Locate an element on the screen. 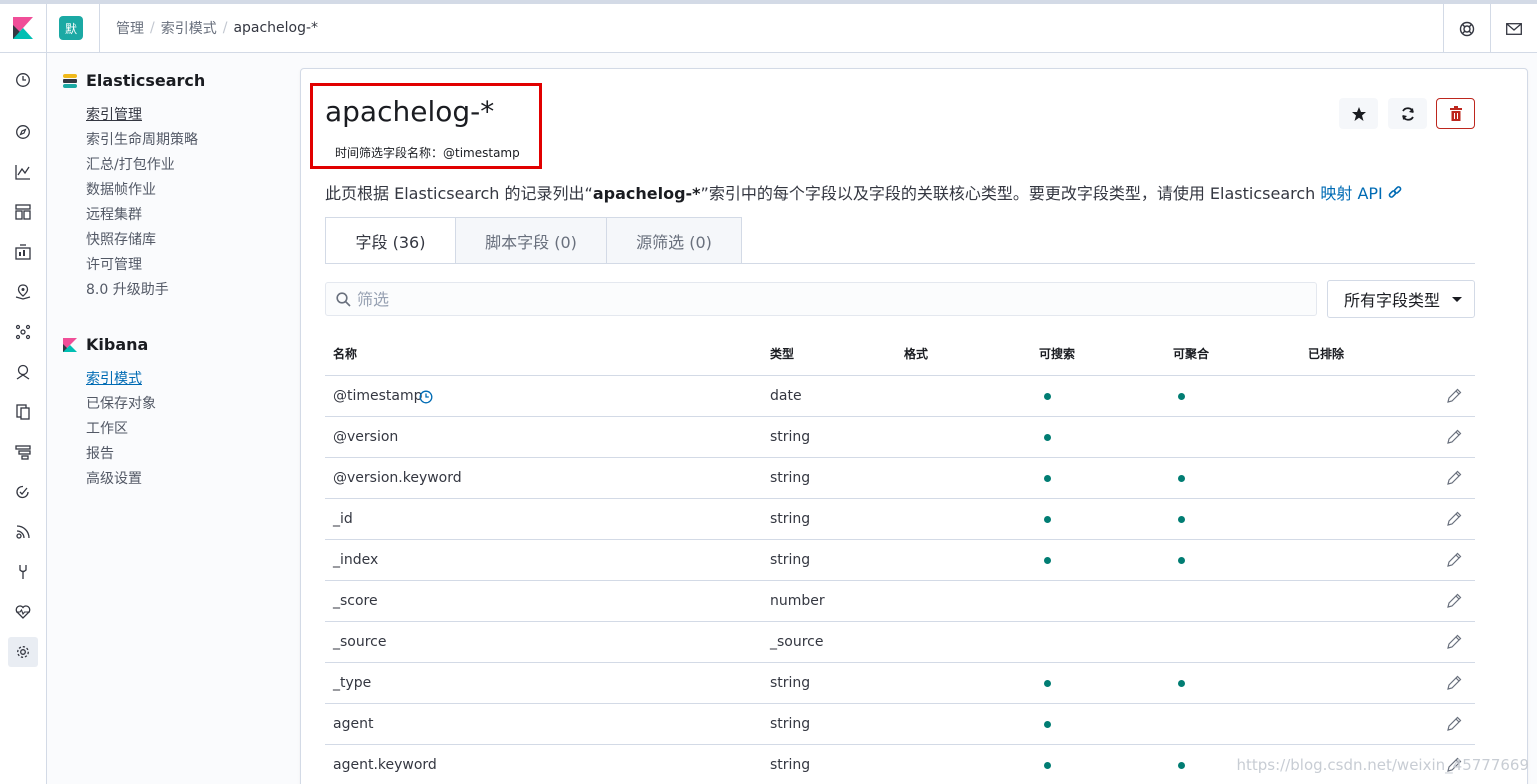  sidebar-item-upgrade-assistant: 8.0 升级助手 is located at coordinates (127, 289).